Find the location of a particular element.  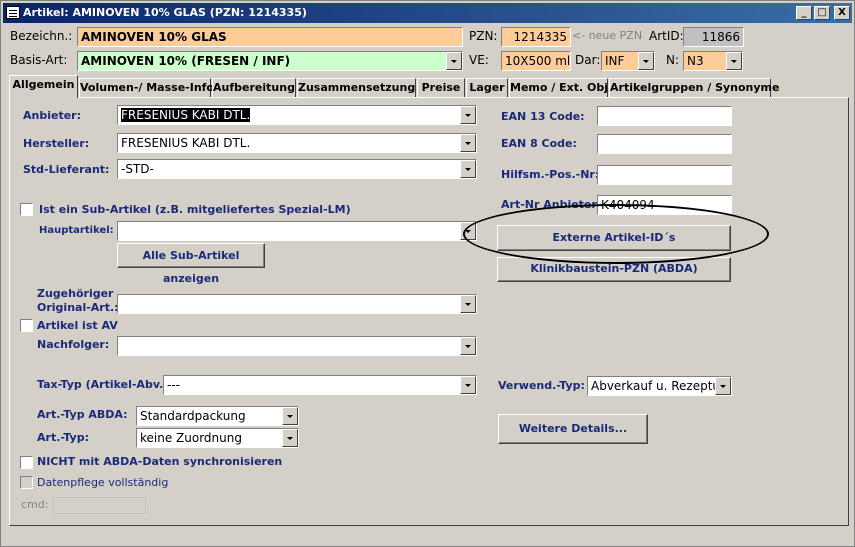

n-combo: N3 is located at coordinates (713, 61).